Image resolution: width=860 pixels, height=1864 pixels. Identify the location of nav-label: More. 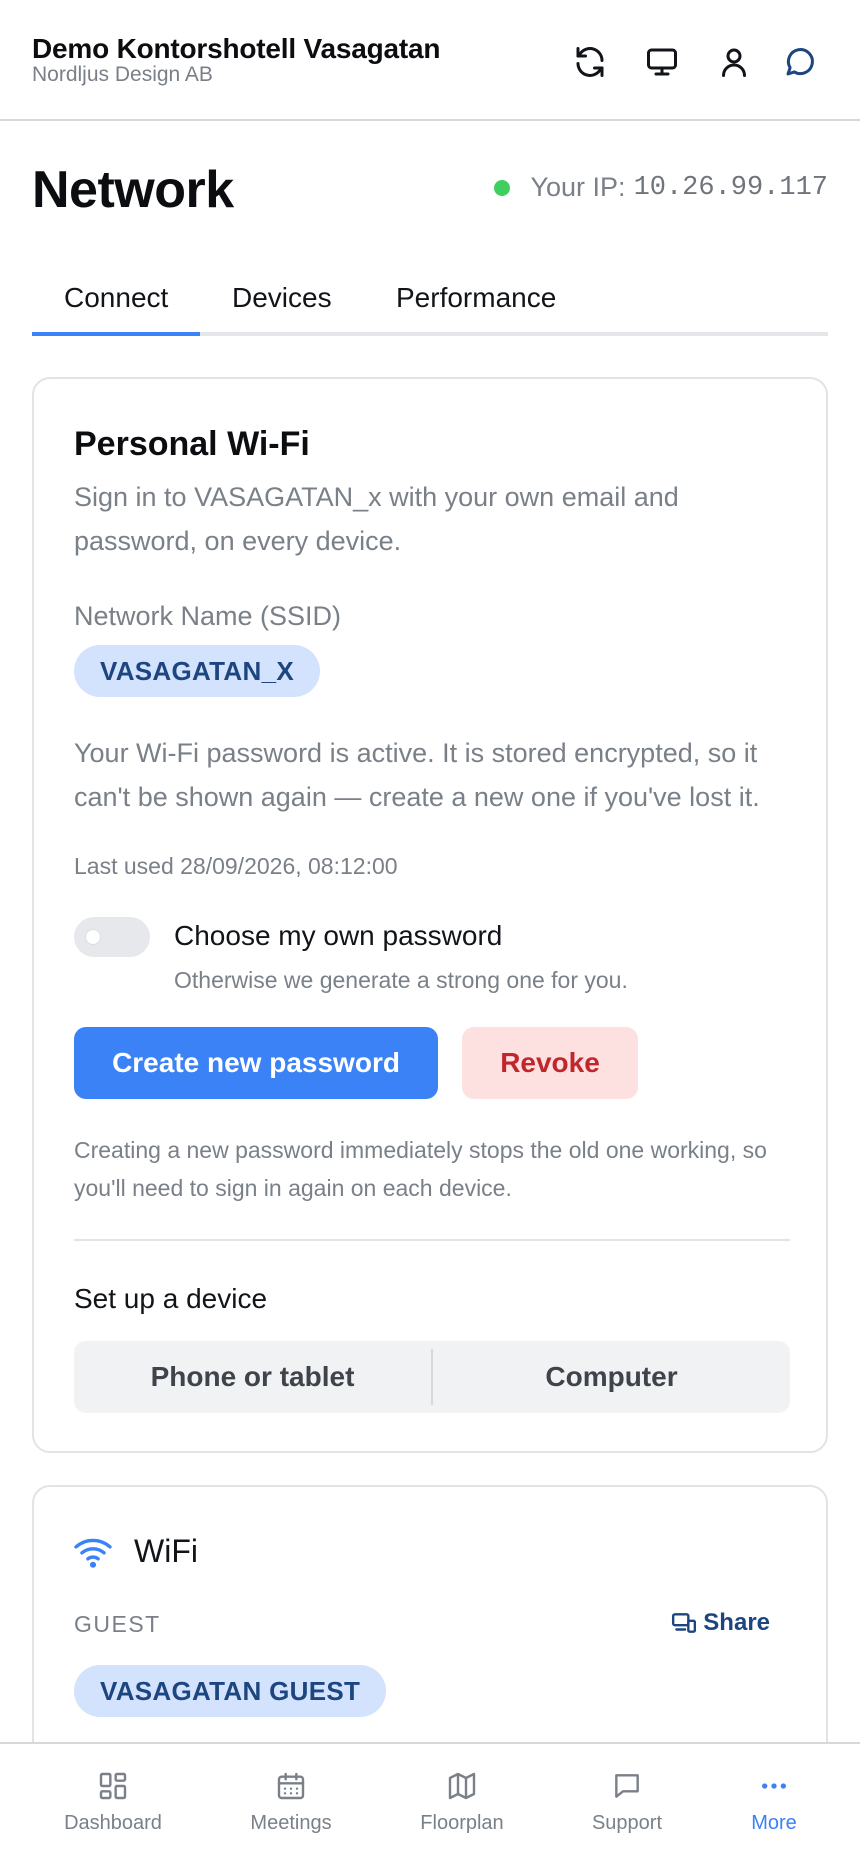
(774, 1823).